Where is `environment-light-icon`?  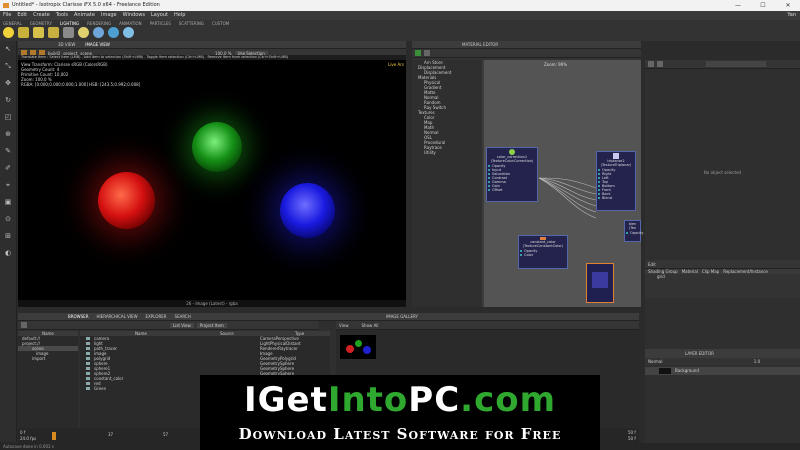
environment-light-icon is located at coordinates (113, 32).